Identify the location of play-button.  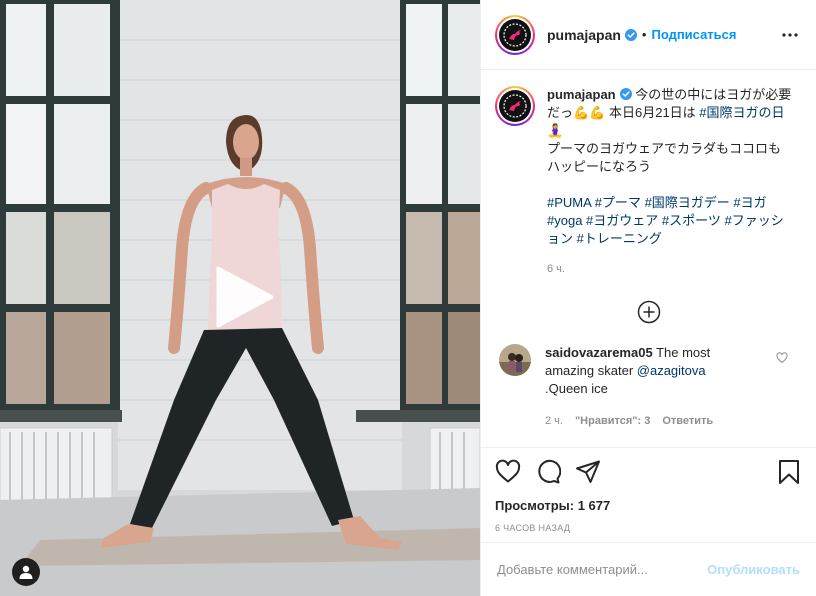
(244, 297).